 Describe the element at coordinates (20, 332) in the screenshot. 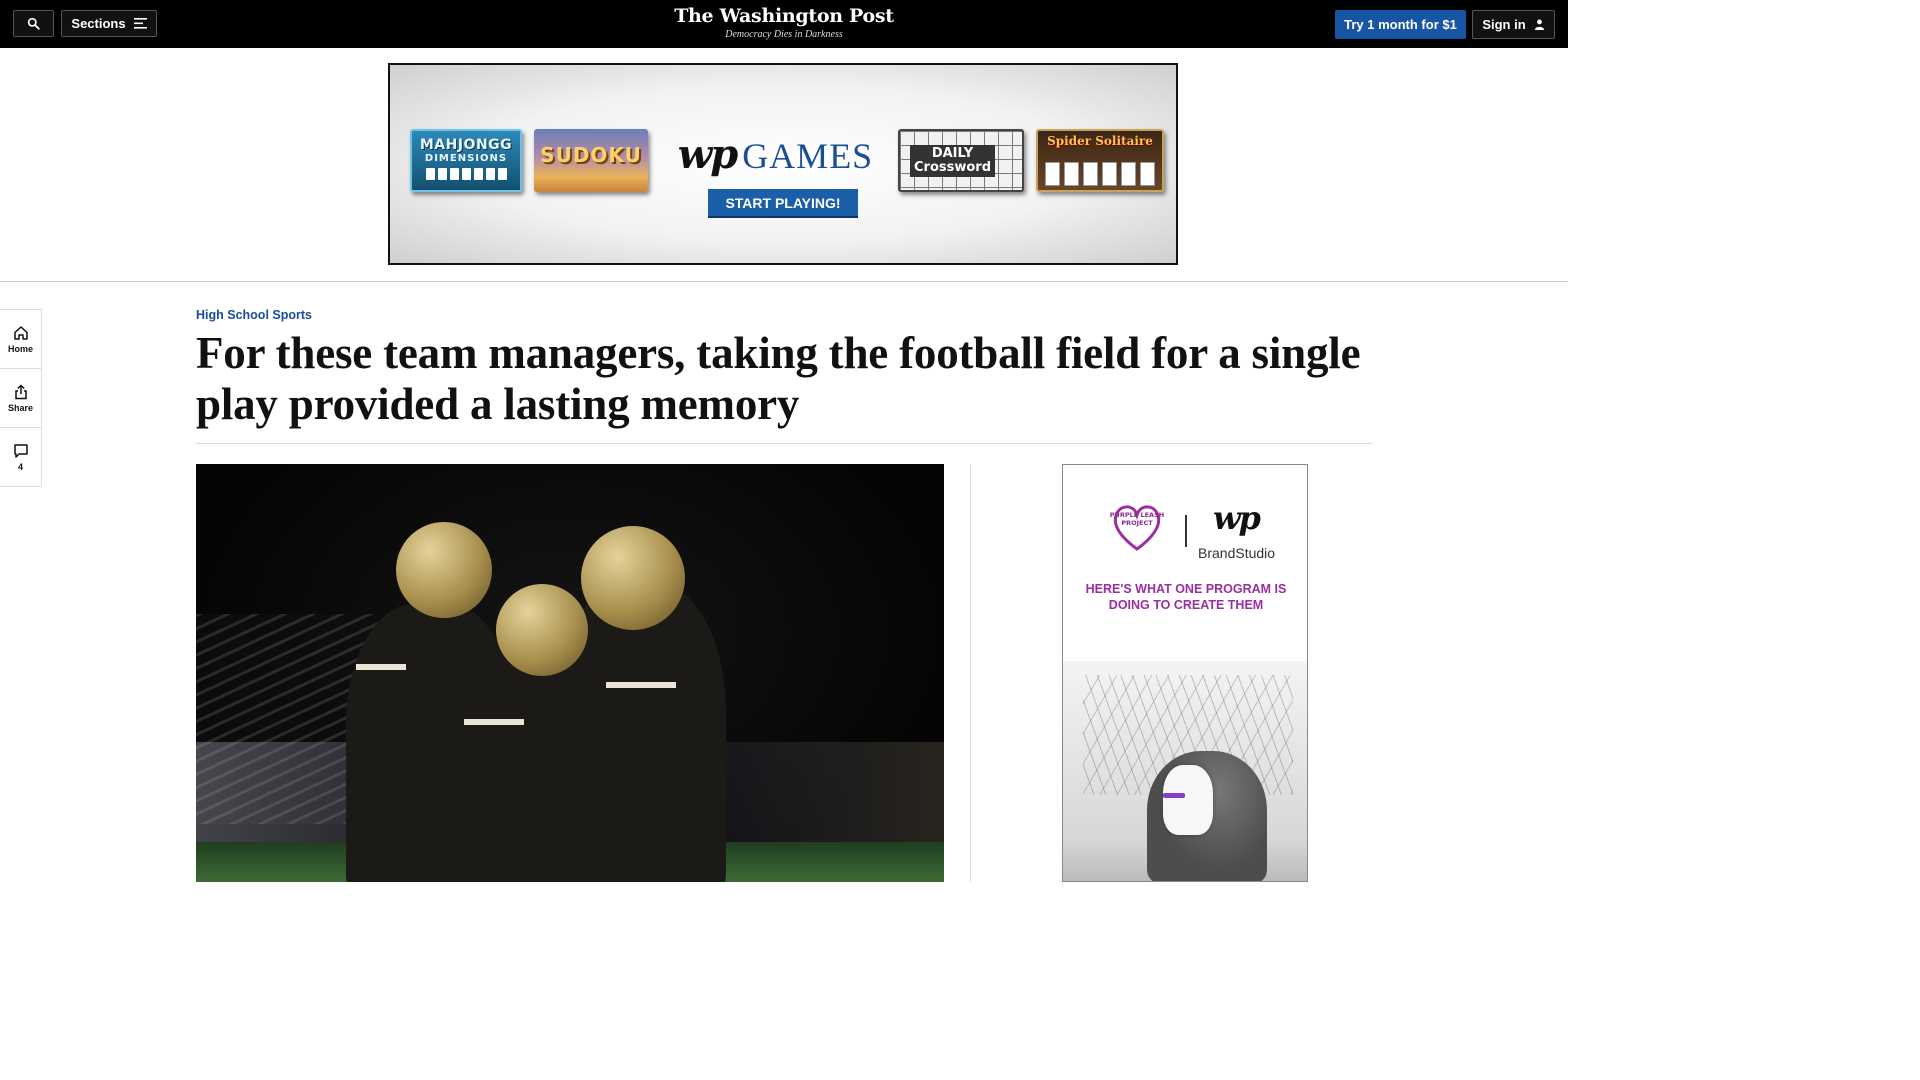

I see `home-icon` at that location.